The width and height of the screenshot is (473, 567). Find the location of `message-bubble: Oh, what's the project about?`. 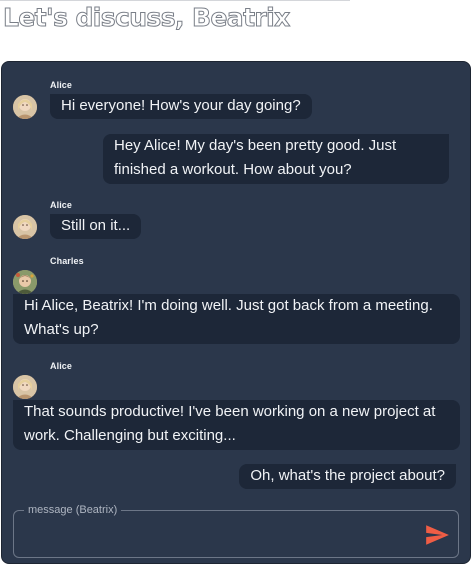

message-bubble: Oh, what's the project about? is located at coordinates (347, 476).